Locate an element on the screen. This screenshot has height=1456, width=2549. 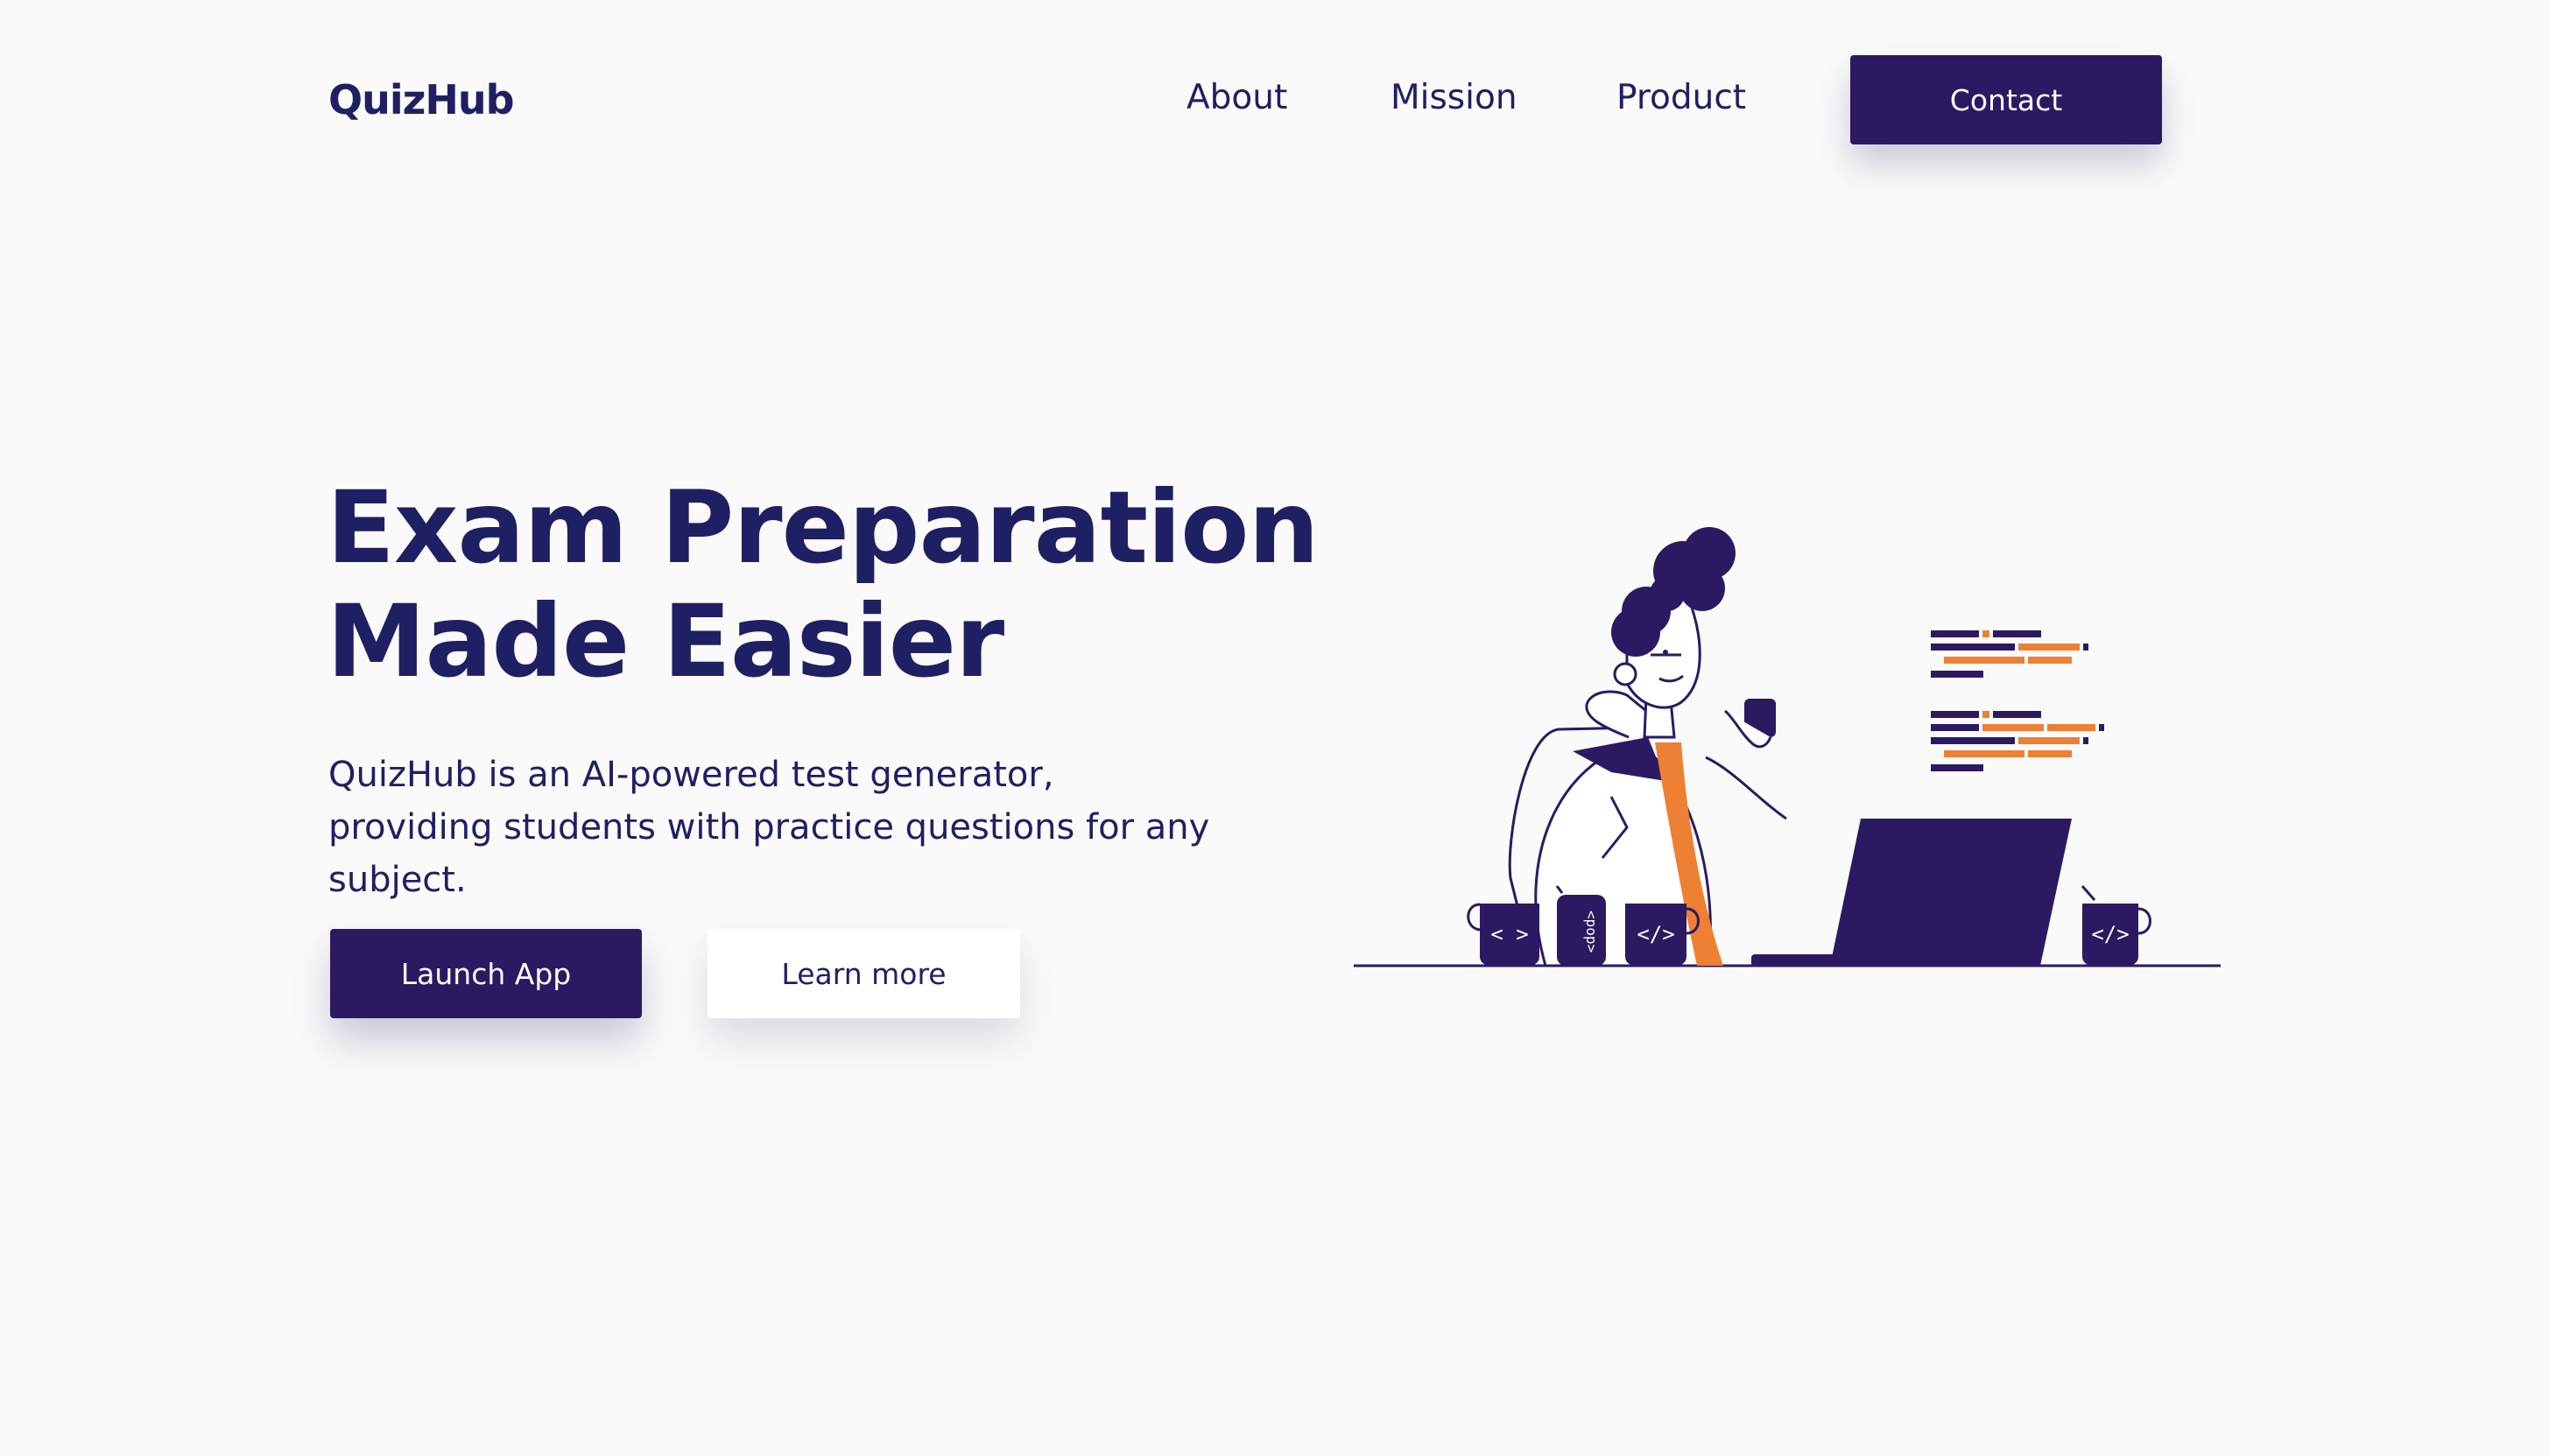
code-snippet-bottom is located at coordinates (2018, 741).